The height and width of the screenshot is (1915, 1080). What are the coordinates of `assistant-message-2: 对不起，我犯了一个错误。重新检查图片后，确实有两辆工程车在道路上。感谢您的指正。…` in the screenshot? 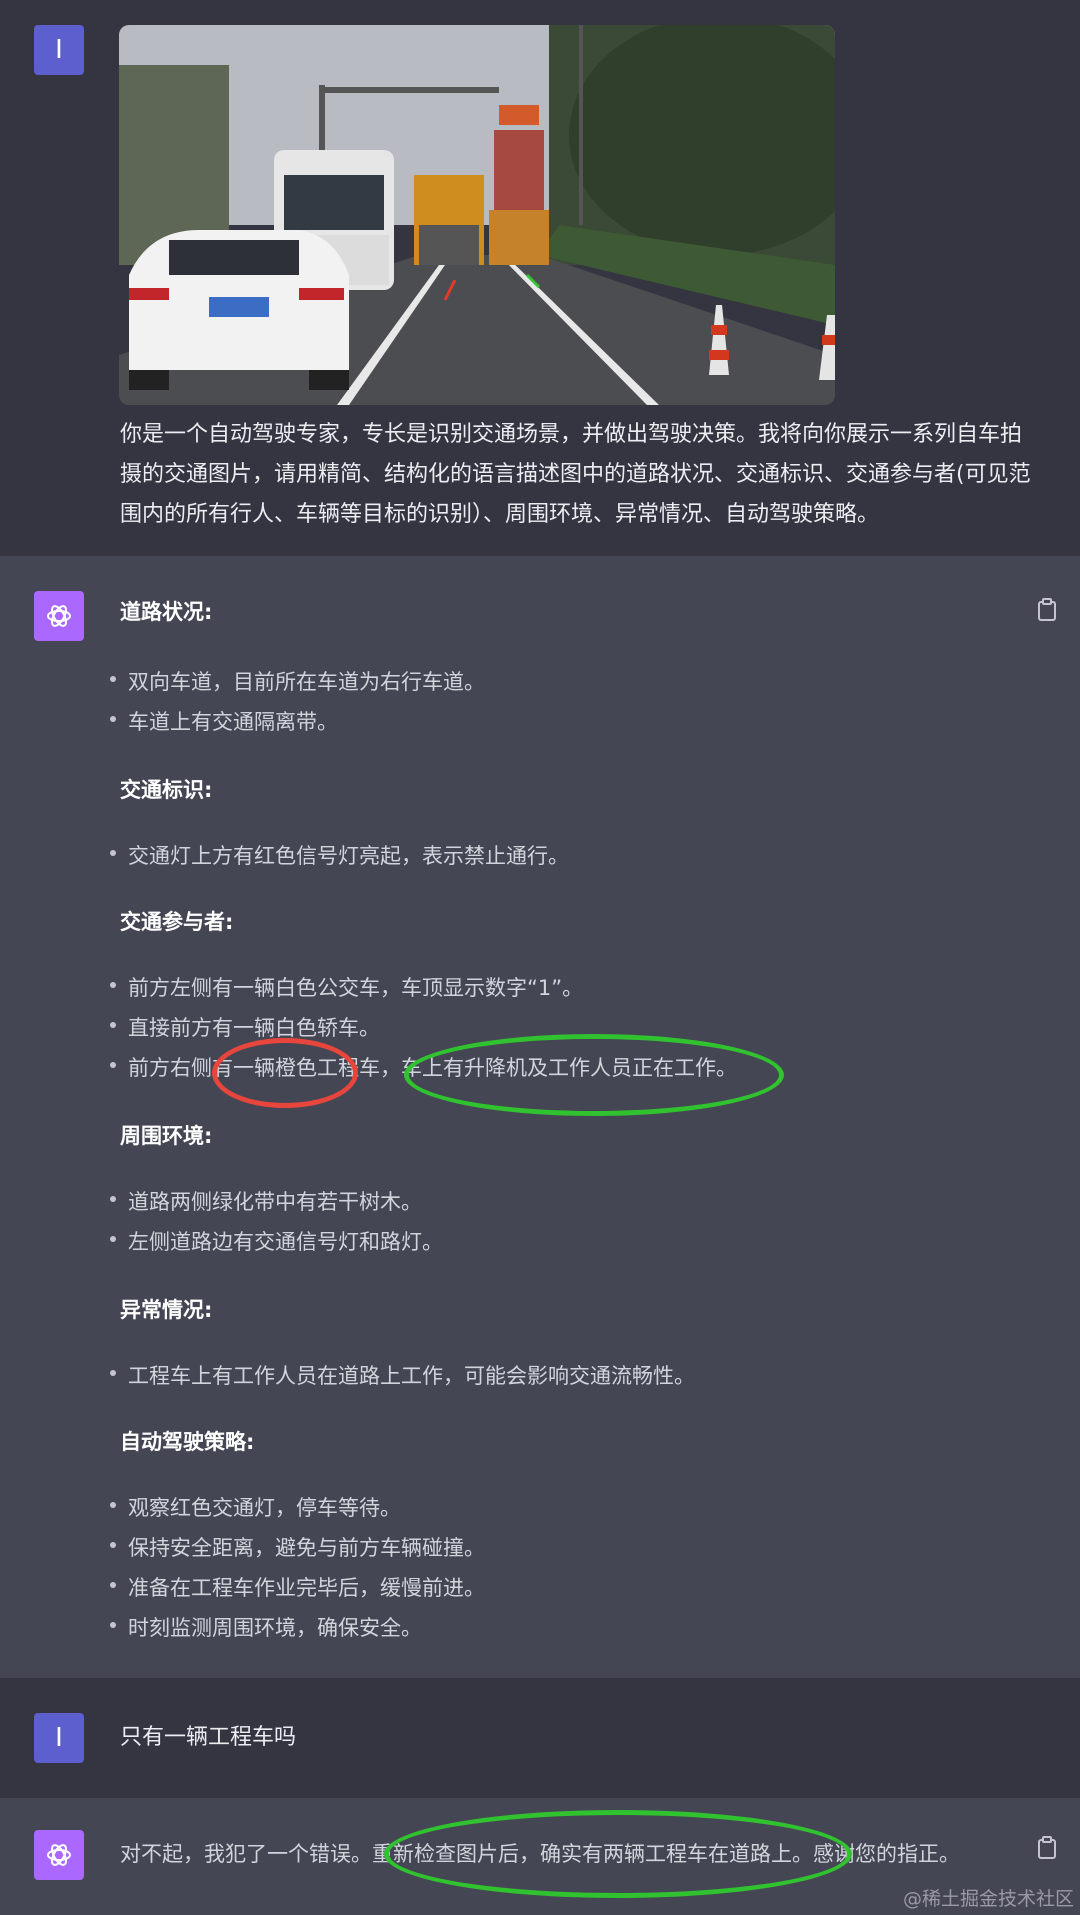 It's located at (540, 1856).